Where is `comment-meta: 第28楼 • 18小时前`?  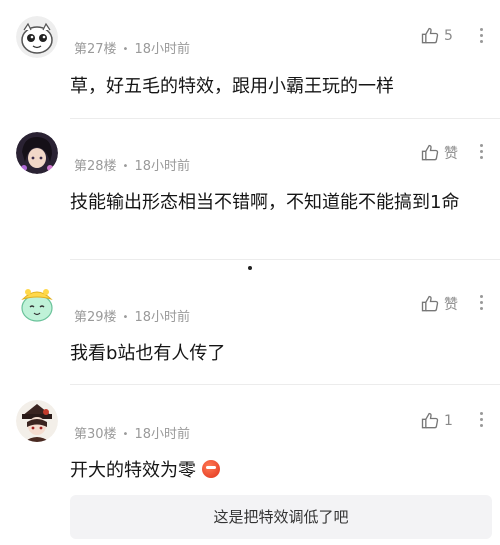
comment-meta: 第28楼 • 18小时前 is located at coordinates (132, 164).